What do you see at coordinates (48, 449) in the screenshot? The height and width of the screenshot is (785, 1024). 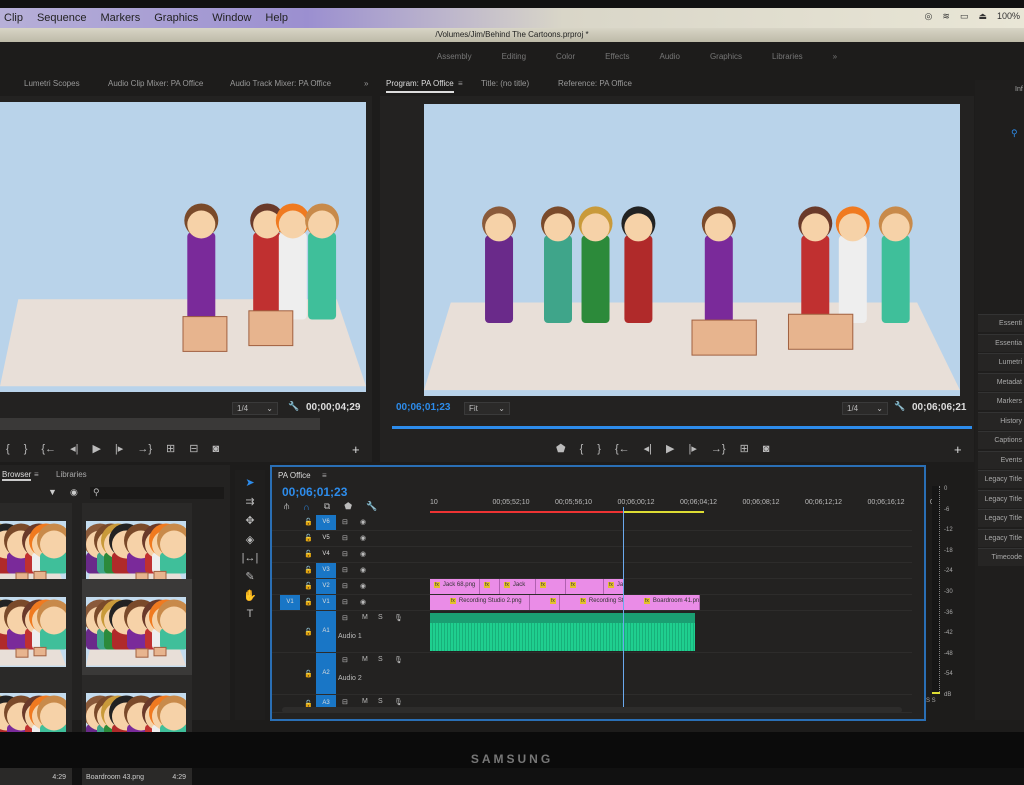 I see `go-to-in-icon: {←` at bounding box center [48, 449].